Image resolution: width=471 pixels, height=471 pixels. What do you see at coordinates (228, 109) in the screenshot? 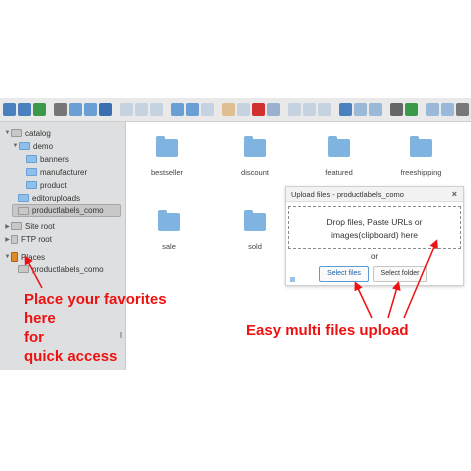
I see `cut-icon` at bounding box center [228, 109].